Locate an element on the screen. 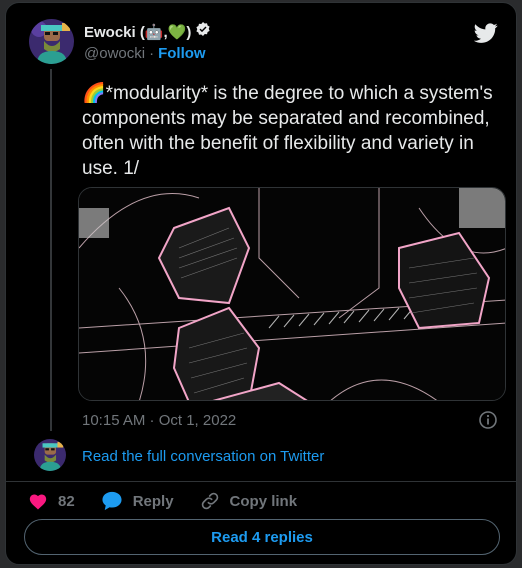  author-name-row: Ewocki (🤖,💚) is located at coordinates (147, 31).